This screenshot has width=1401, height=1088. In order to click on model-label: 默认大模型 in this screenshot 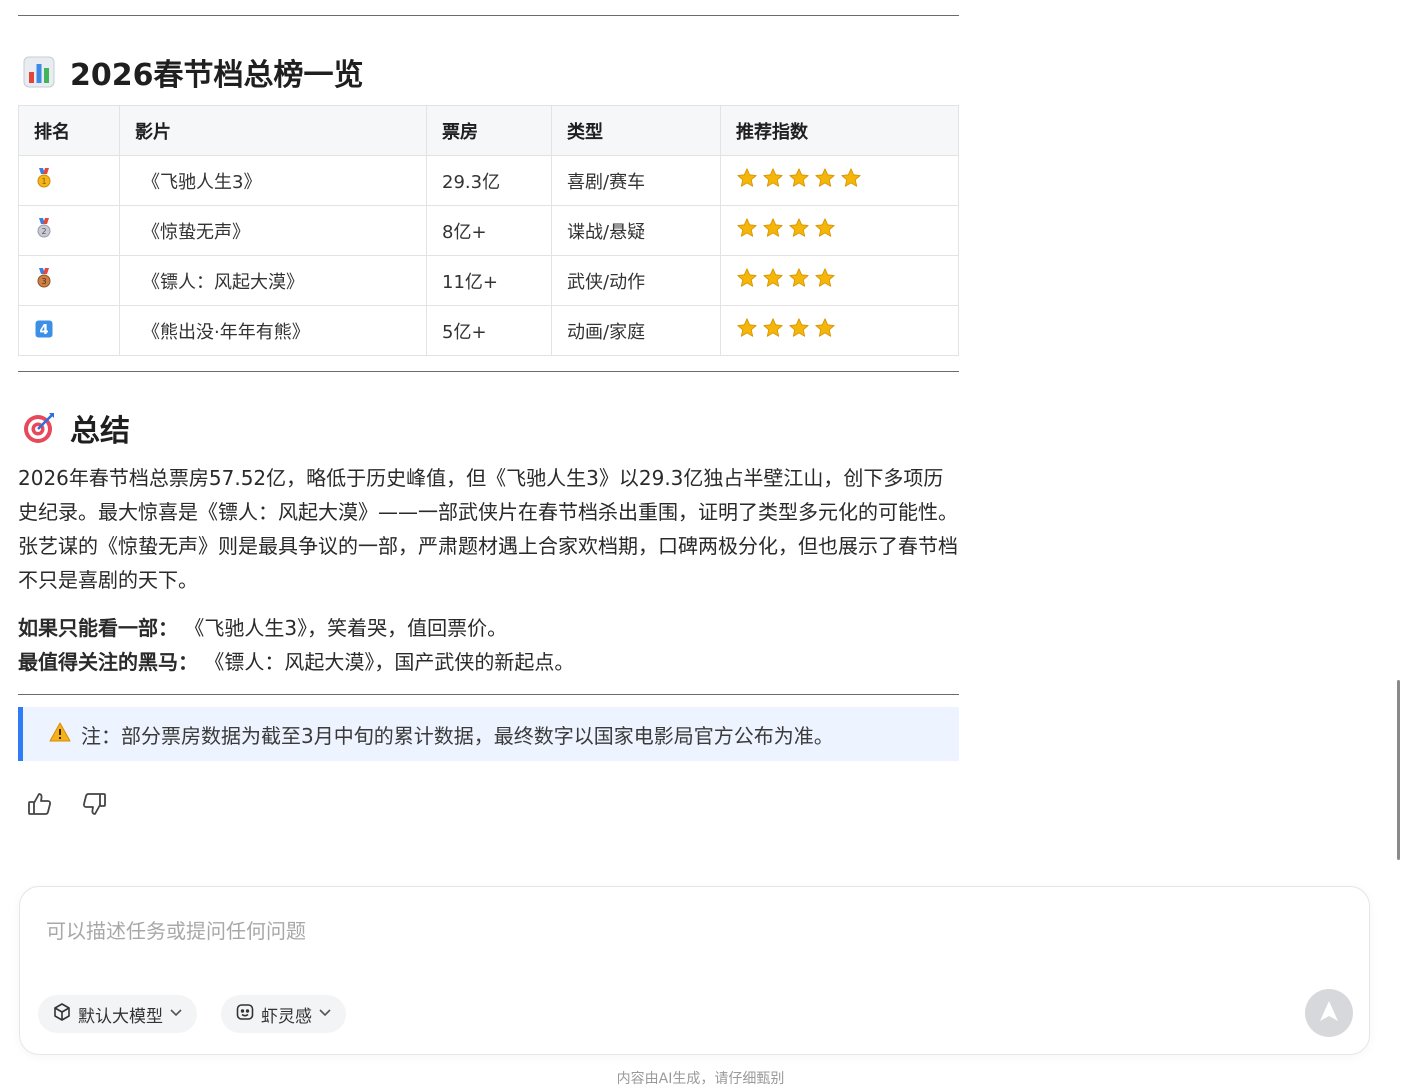, I will do `click(120, 1016)`.